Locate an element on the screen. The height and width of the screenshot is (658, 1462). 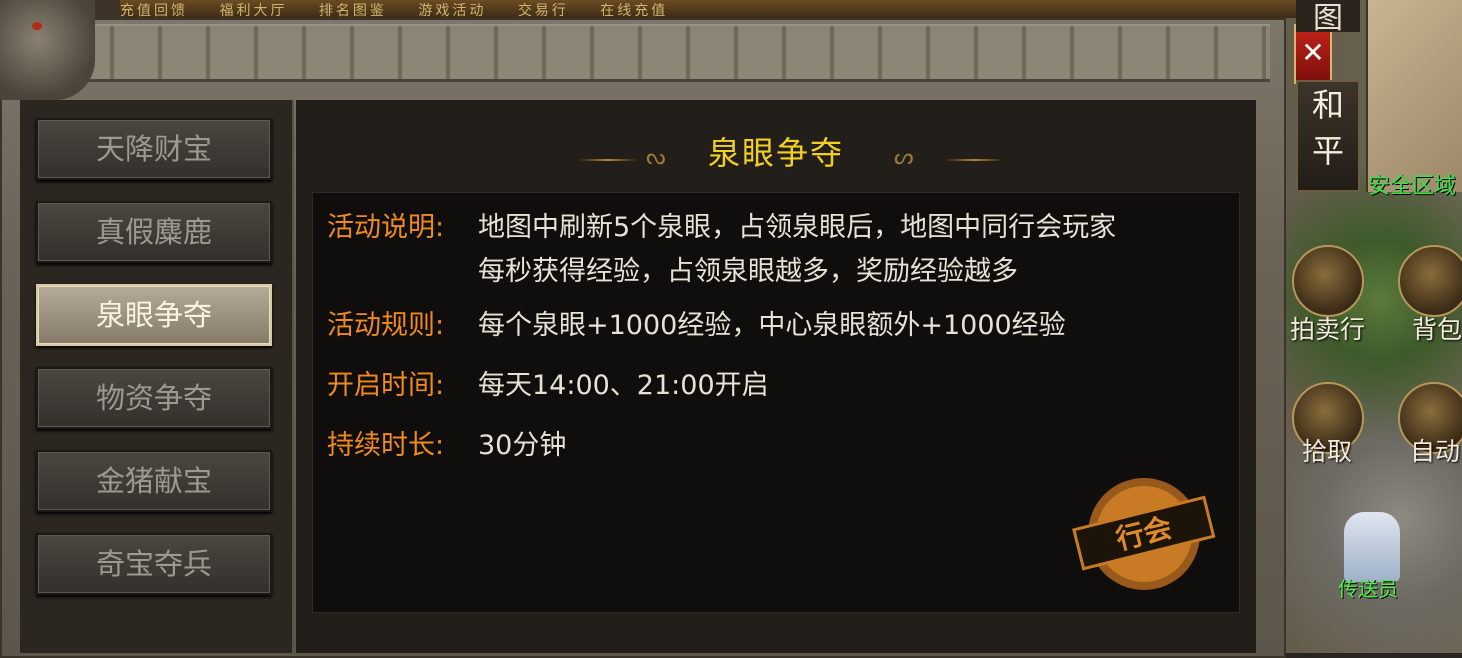
scroll-ornament-icon: ᔓ is located at coordinates (656, 157).